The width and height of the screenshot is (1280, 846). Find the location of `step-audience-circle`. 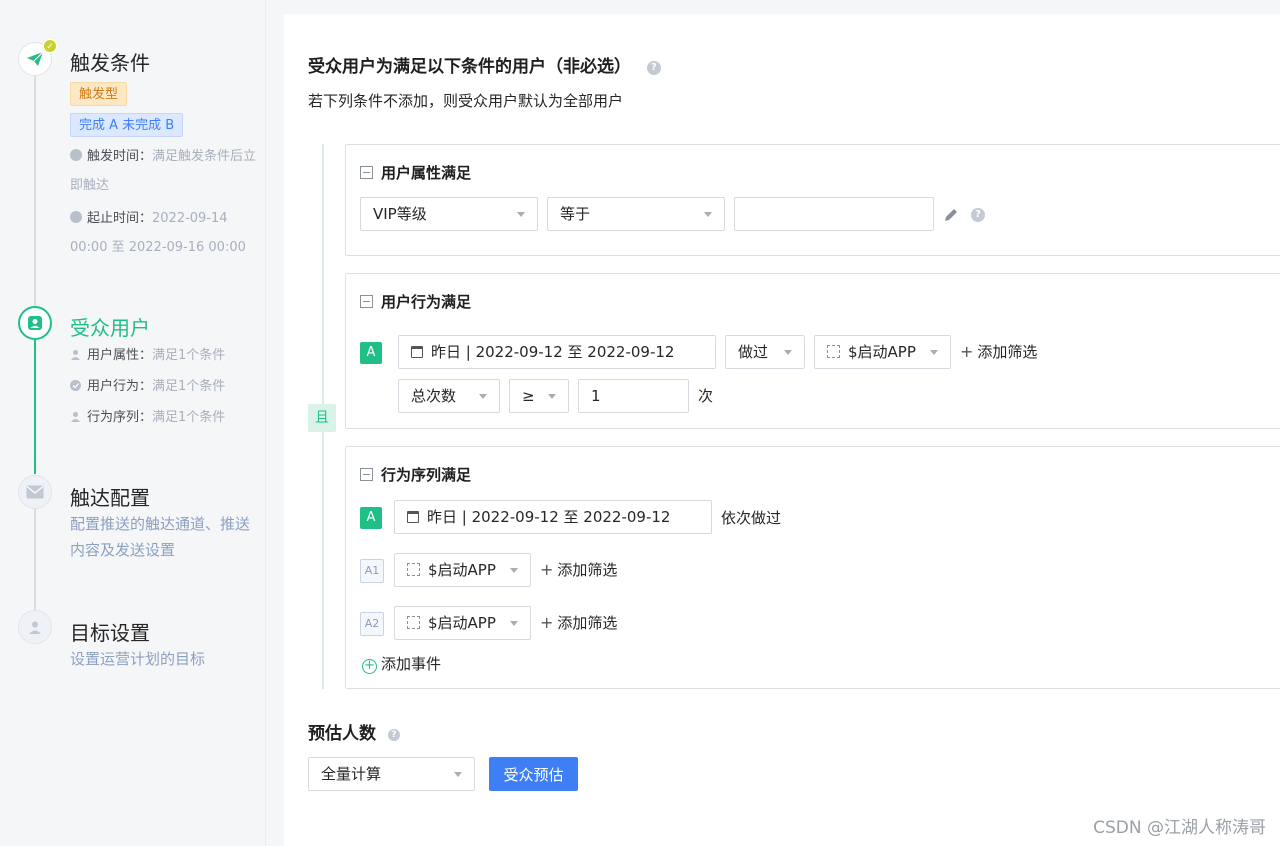

step-audience-circle is located at coordinates (35, 323).